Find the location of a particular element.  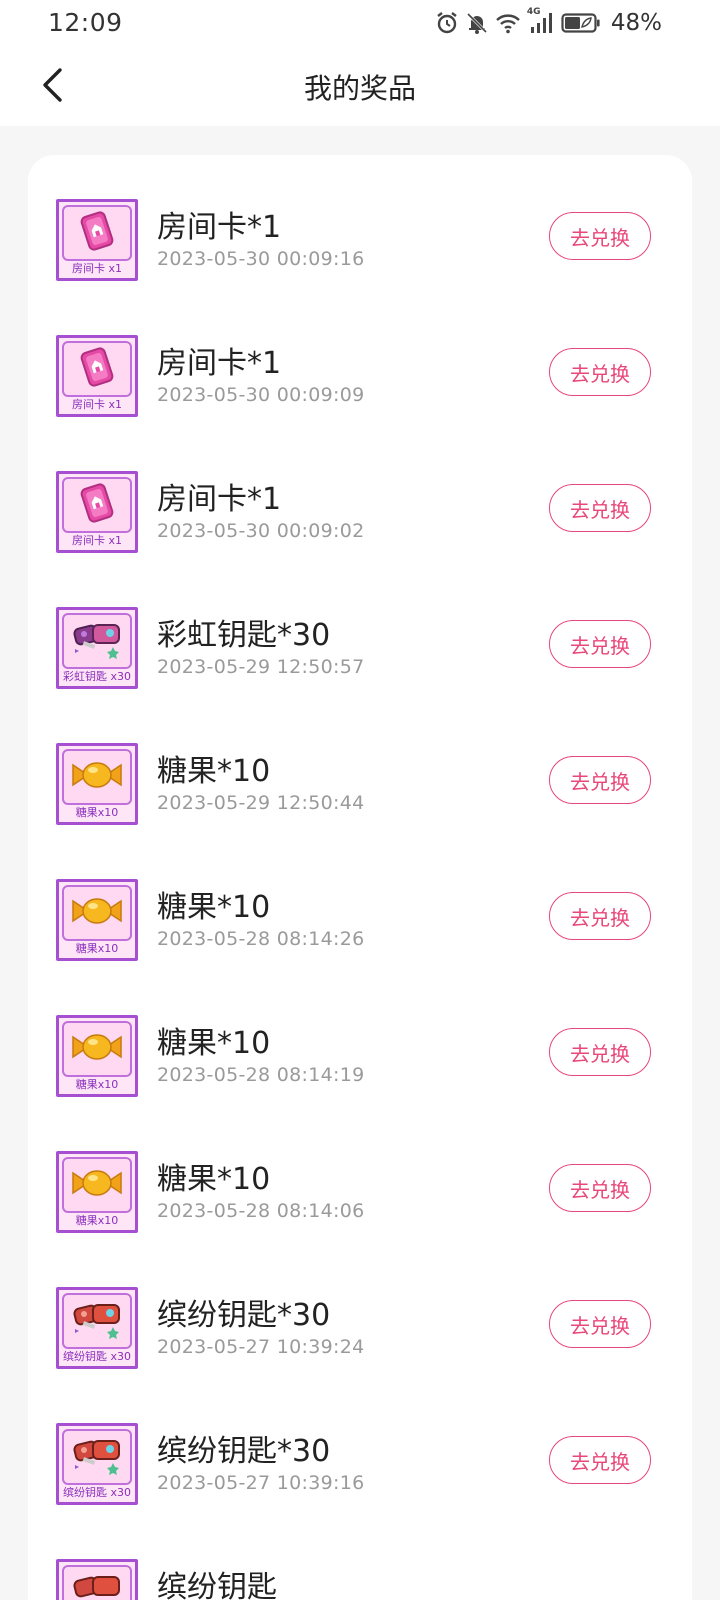

cellular-signal-icon: 4G is located at coordinates (541, 21).